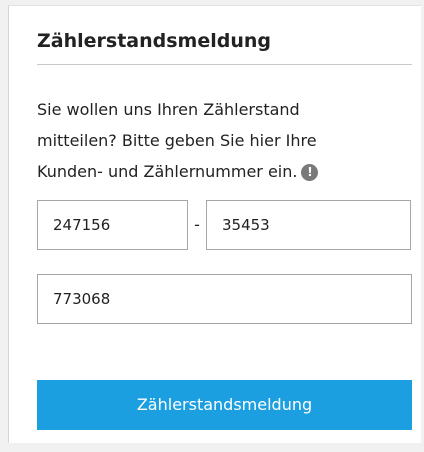  Describe the element at coordinates (224, 299) in the screenshot. I see `meter-number-field: 773068` at that location.